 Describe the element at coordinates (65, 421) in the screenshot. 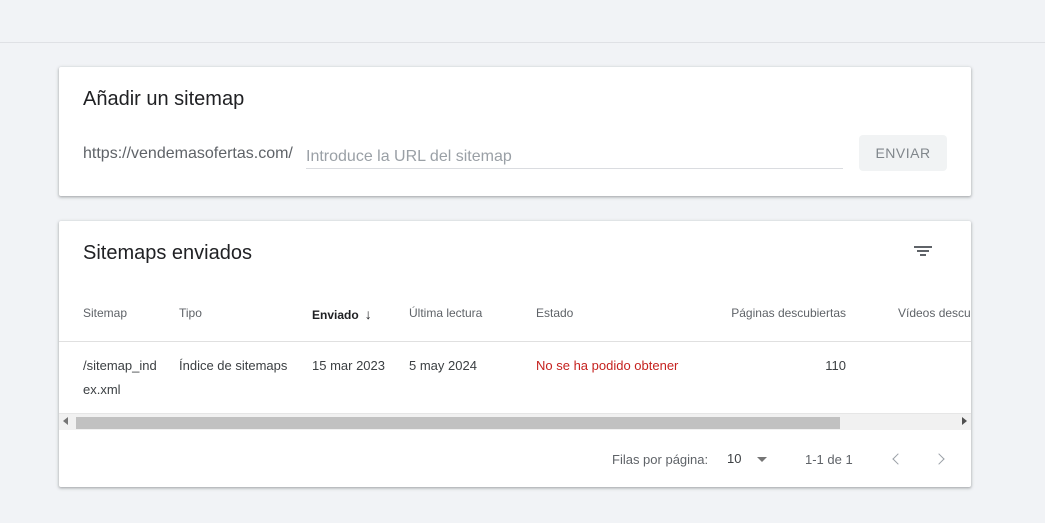

I see `scroll-left-arrow-icon` at that location.